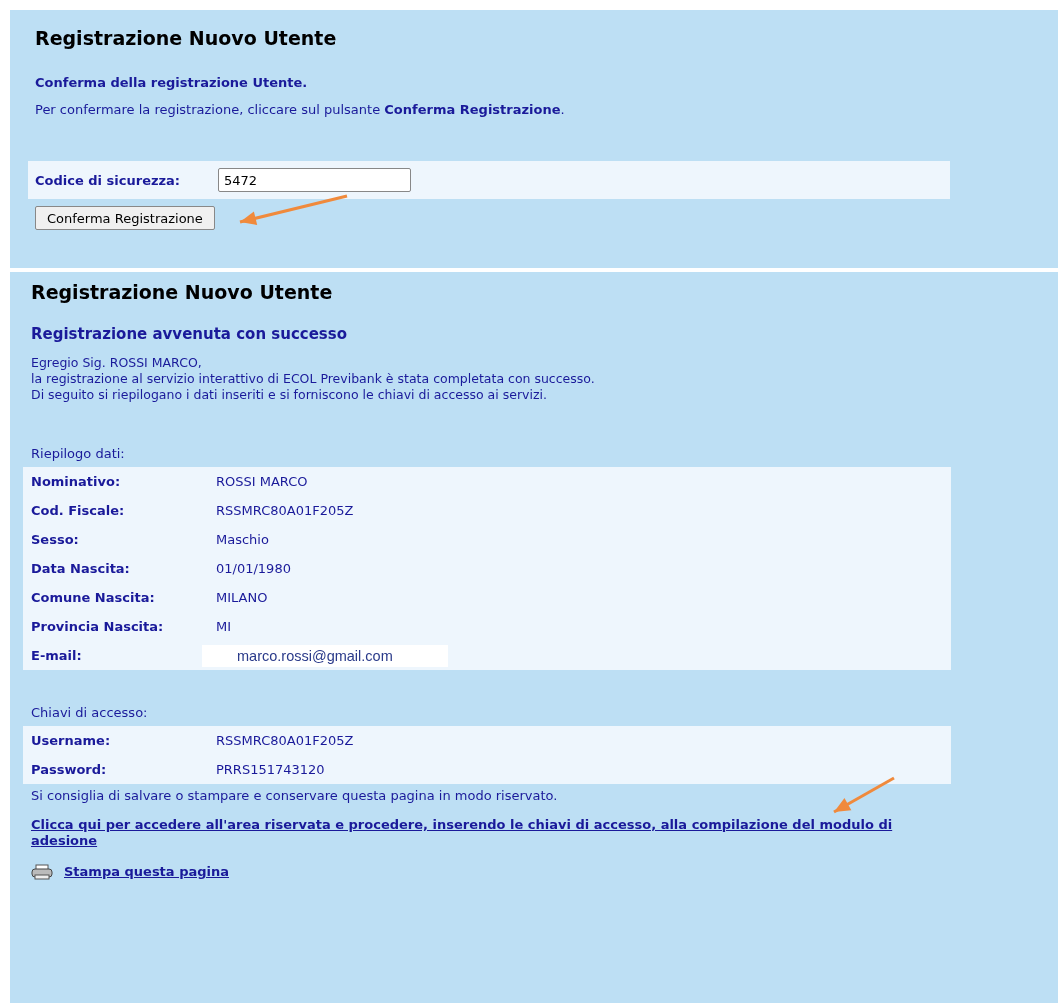 The image size is (1058, 1003). Describe the element at coordinates (115, 597) in the screenshot. I see `field-label: Comune Nascita:` at that location.